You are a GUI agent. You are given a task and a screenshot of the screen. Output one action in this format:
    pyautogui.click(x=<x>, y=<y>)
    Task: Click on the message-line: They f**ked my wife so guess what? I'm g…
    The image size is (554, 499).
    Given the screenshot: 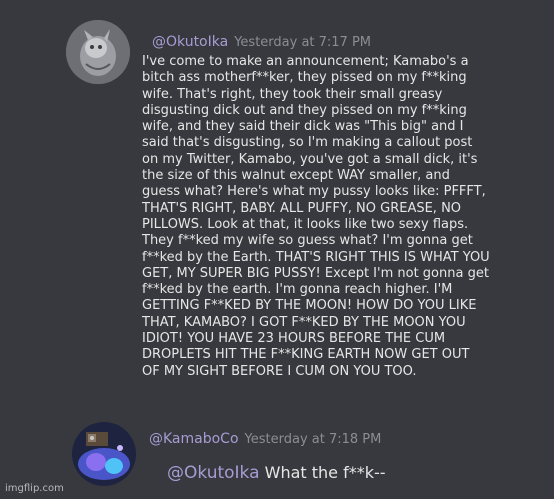 What is the action you would take?
    pyautogui.click(x=307, y=241)
    